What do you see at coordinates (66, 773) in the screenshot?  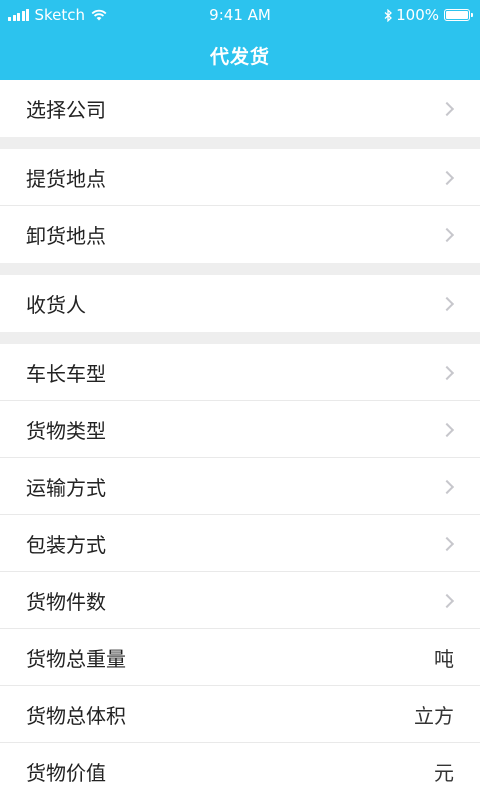 I see `row-label: 货物价值` at bounding box center [66, 773].